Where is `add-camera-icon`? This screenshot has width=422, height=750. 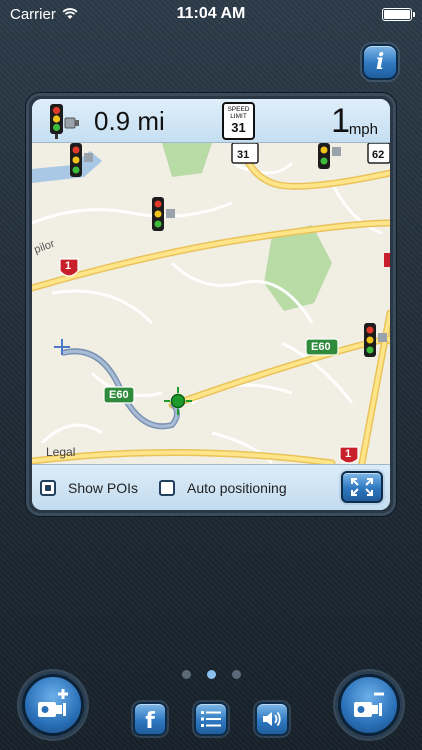
add-camera-icon is located at coordinates (53, 703).